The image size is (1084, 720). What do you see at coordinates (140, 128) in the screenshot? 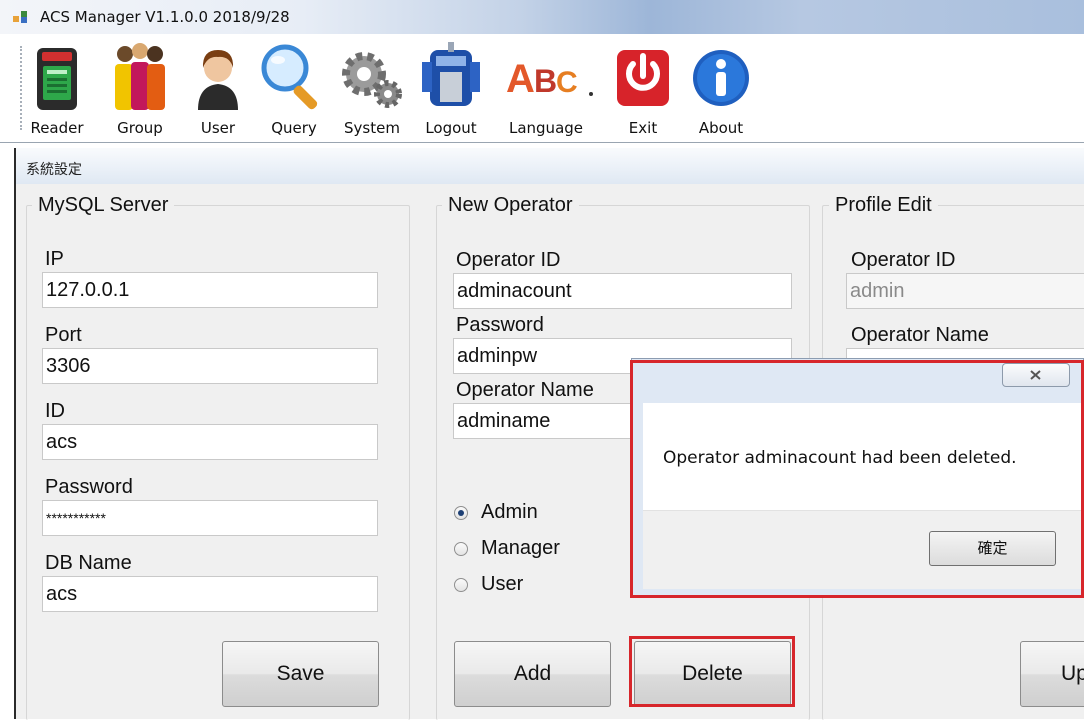
I see `group-label: Group` at bounding box center [140, 128].